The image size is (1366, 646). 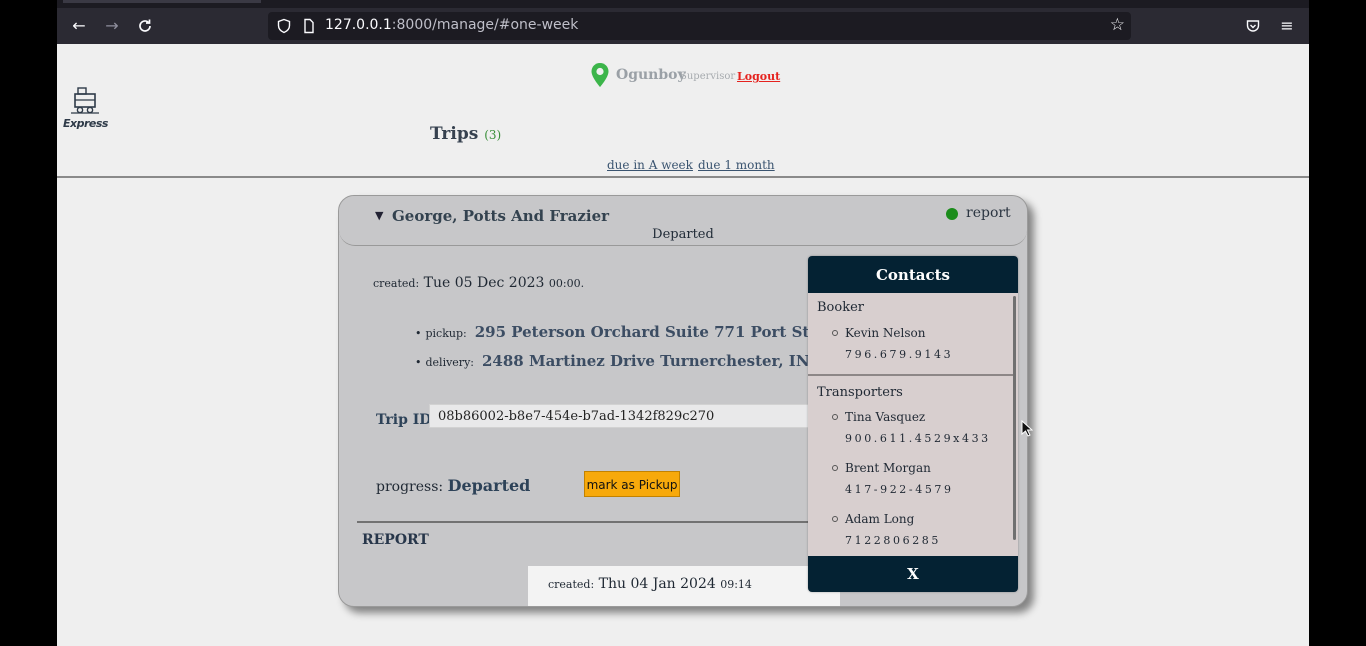 What do you see at coordinates (112, 26) in the screenshot?
I see `forward-arrow-icon: →` at bounding box center [112, 26].